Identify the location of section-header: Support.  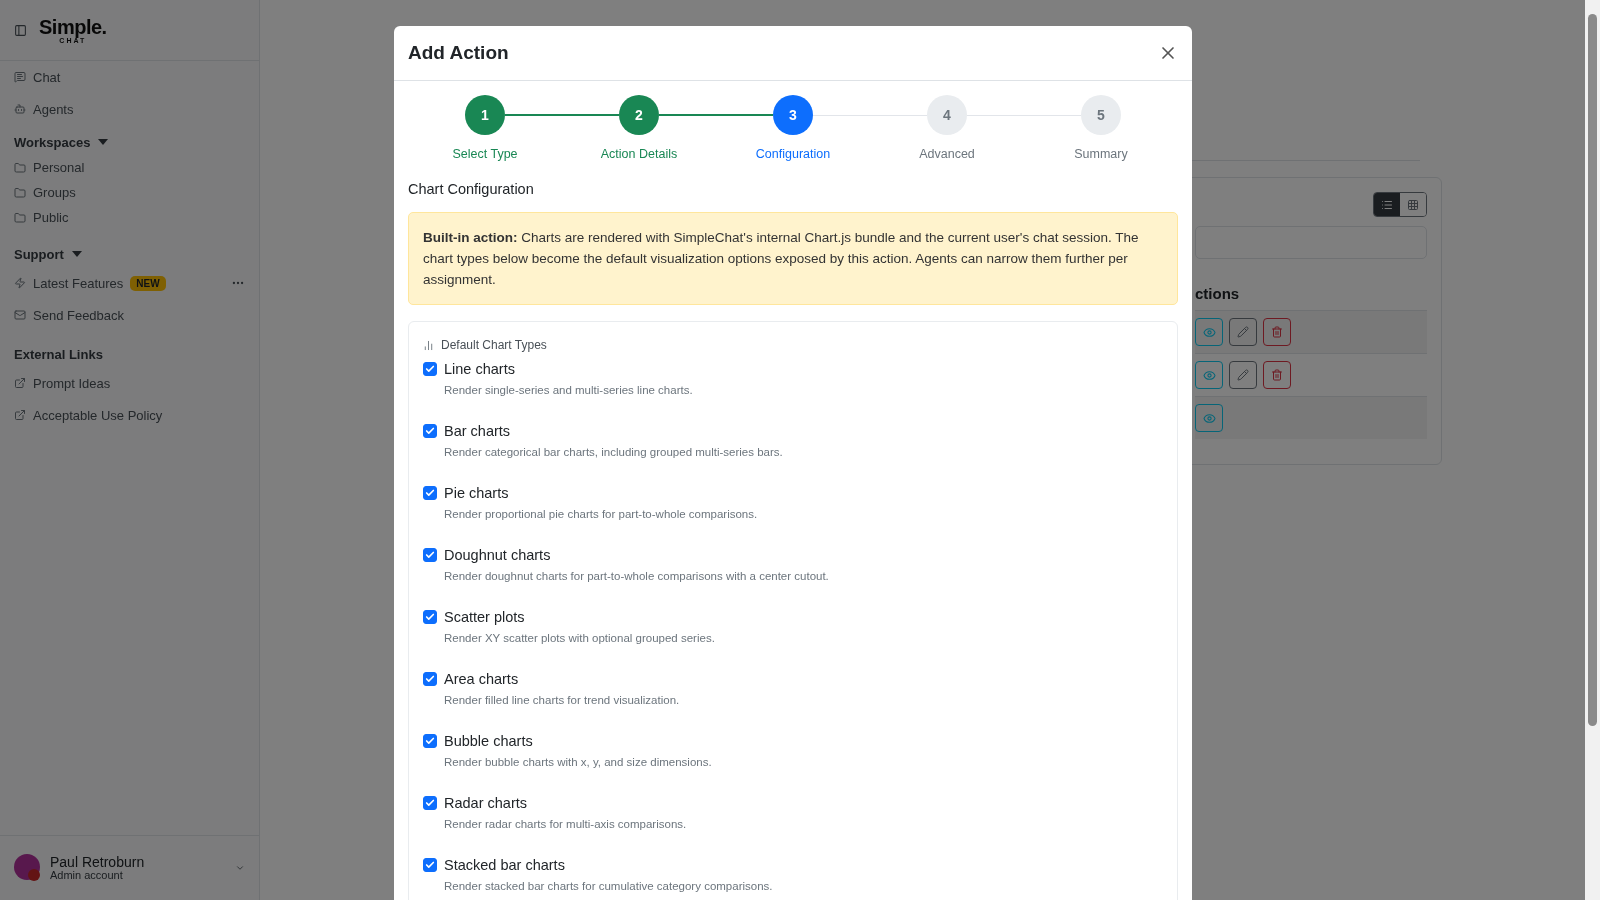
(39, 254).